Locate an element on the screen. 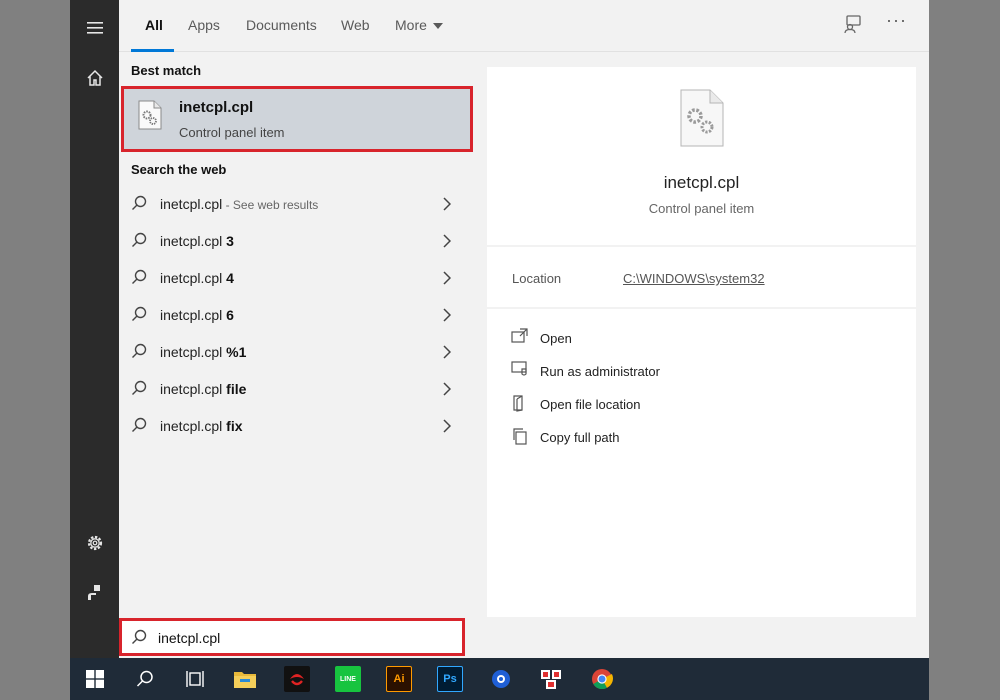  web-result-item: inetcpl.cpl 6 is located at coordinates (295, 315).